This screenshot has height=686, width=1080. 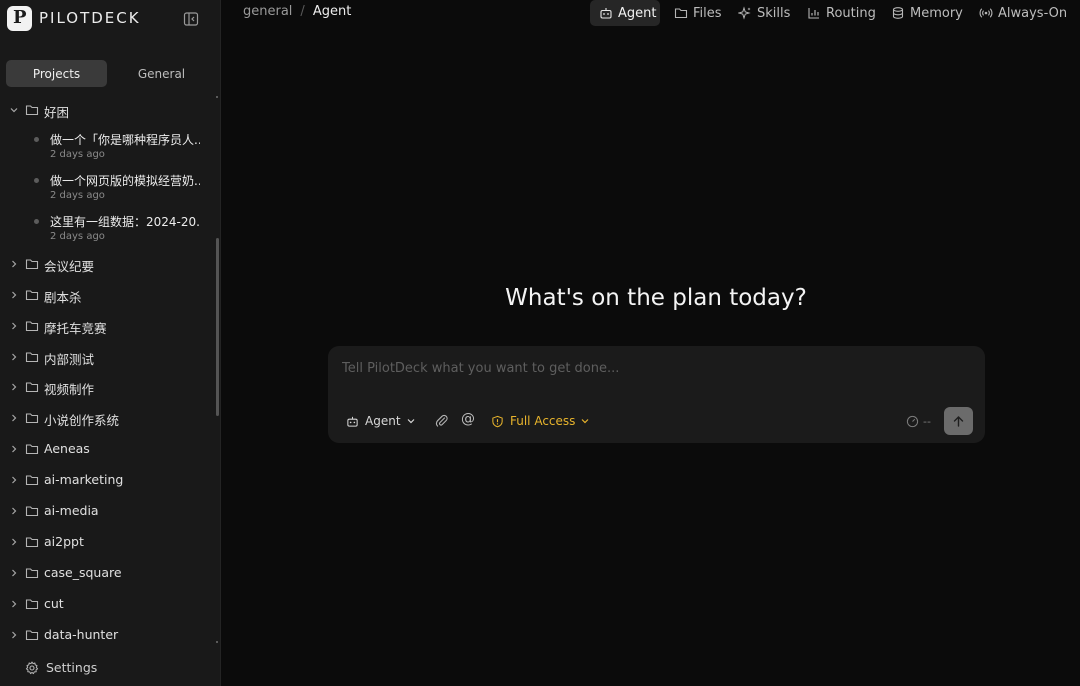 I want to click on nav-agent-label: Agent, so click(x=637, y=13).